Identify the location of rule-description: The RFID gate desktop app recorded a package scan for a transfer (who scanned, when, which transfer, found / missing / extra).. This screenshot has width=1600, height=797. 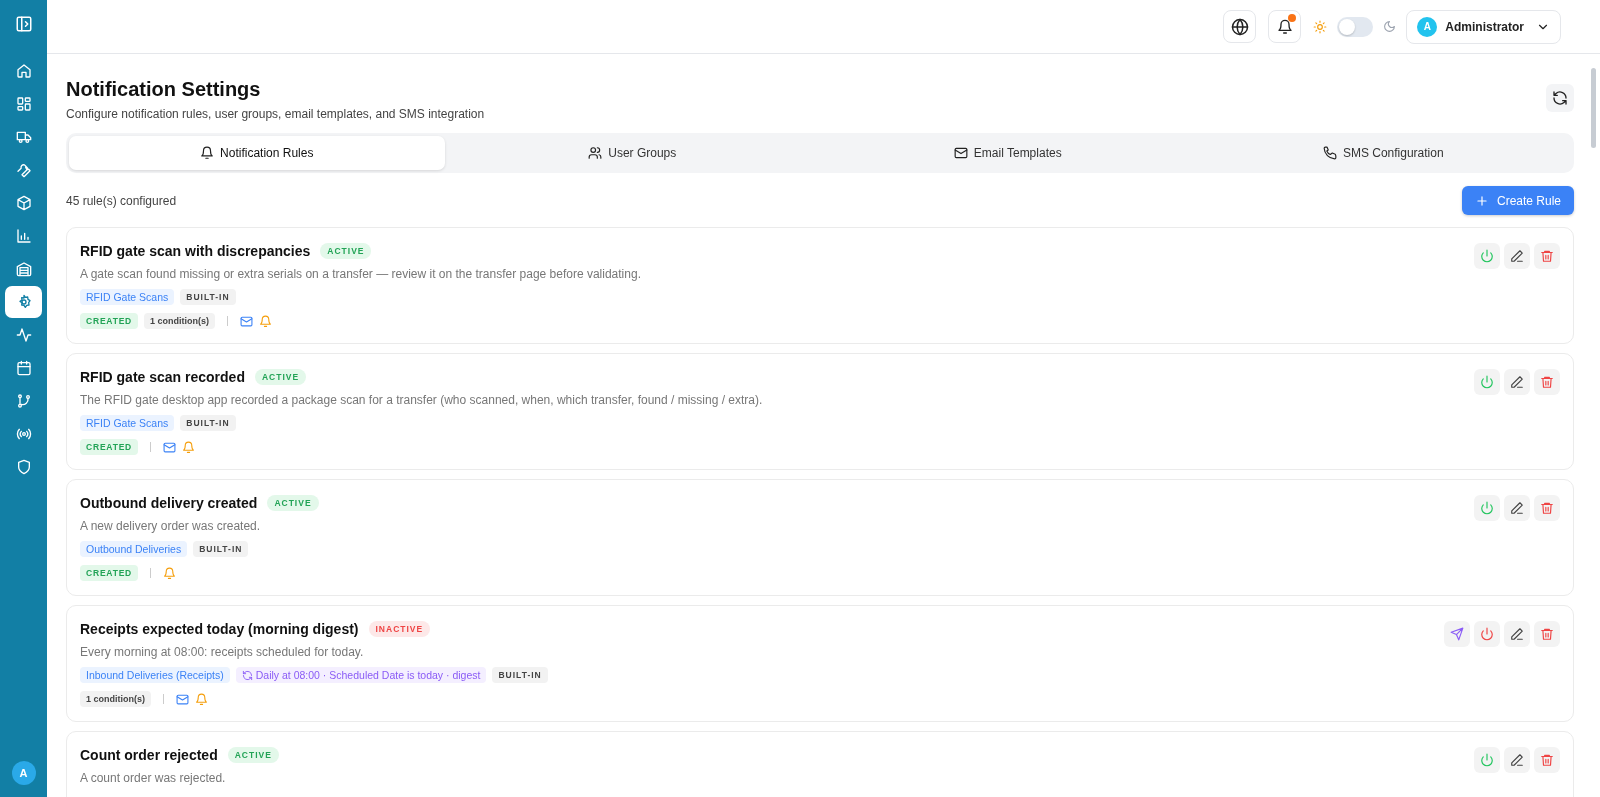
(421, 400).